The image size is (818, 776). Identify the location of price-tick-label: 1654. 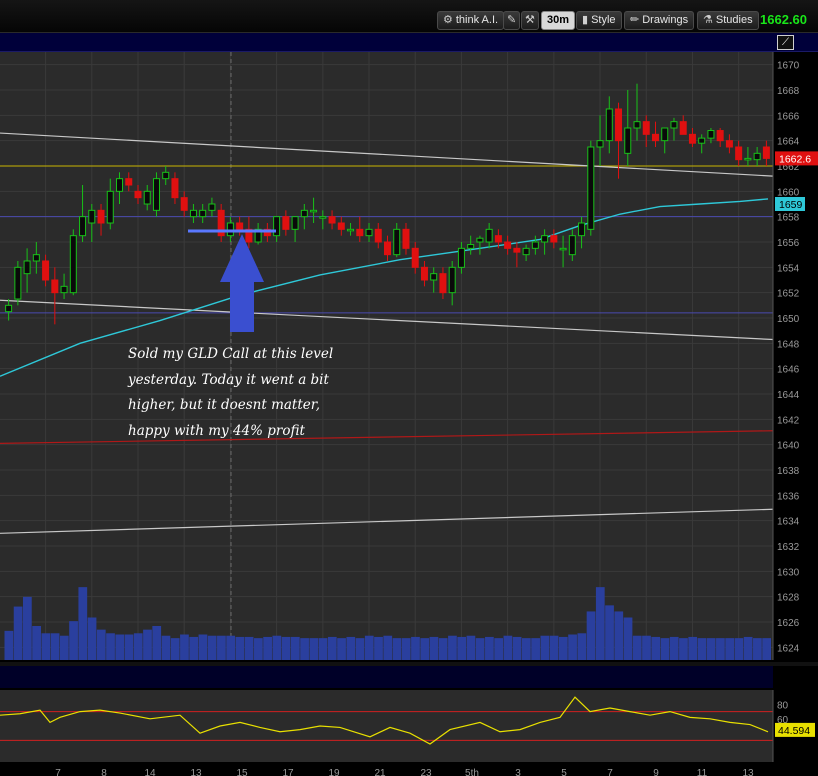
(788, 268).